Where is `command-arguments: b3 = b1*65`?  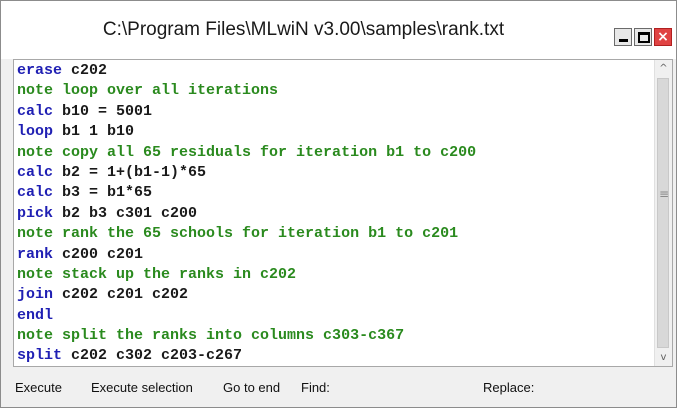 command-arguments: b3 = b1*65 is located at coordinates (103, 193).